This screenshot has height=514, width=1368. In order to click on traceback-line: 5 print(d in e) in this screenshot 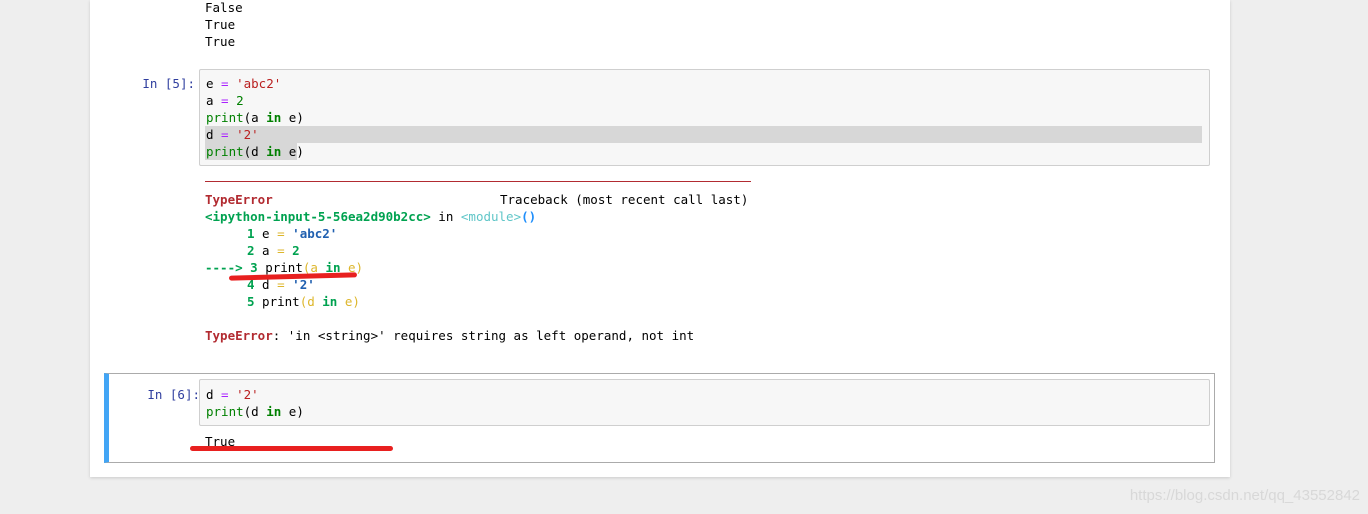, I will do `click(303, 301)`.